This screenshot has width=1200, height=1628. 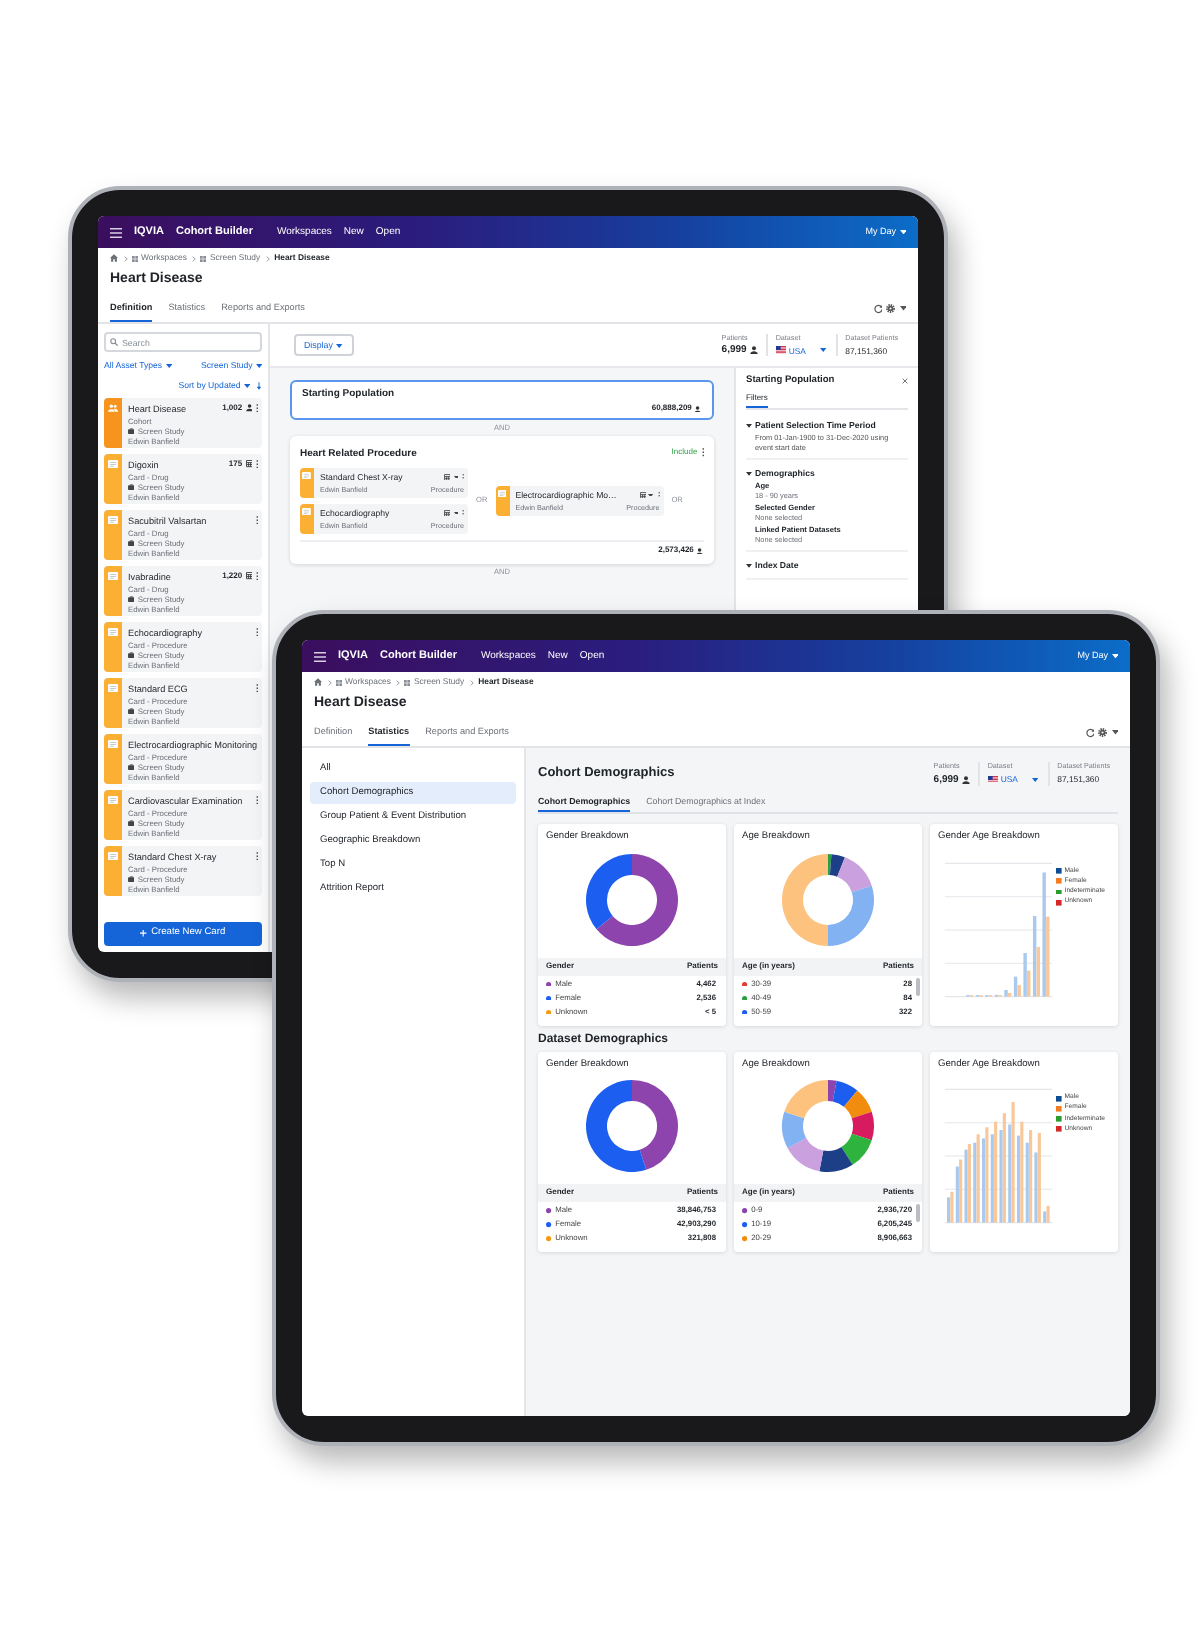 What do you see at coordinates (259, 385) in the screenshot?
I see `sort-icon` at bounding box center [259, 385].